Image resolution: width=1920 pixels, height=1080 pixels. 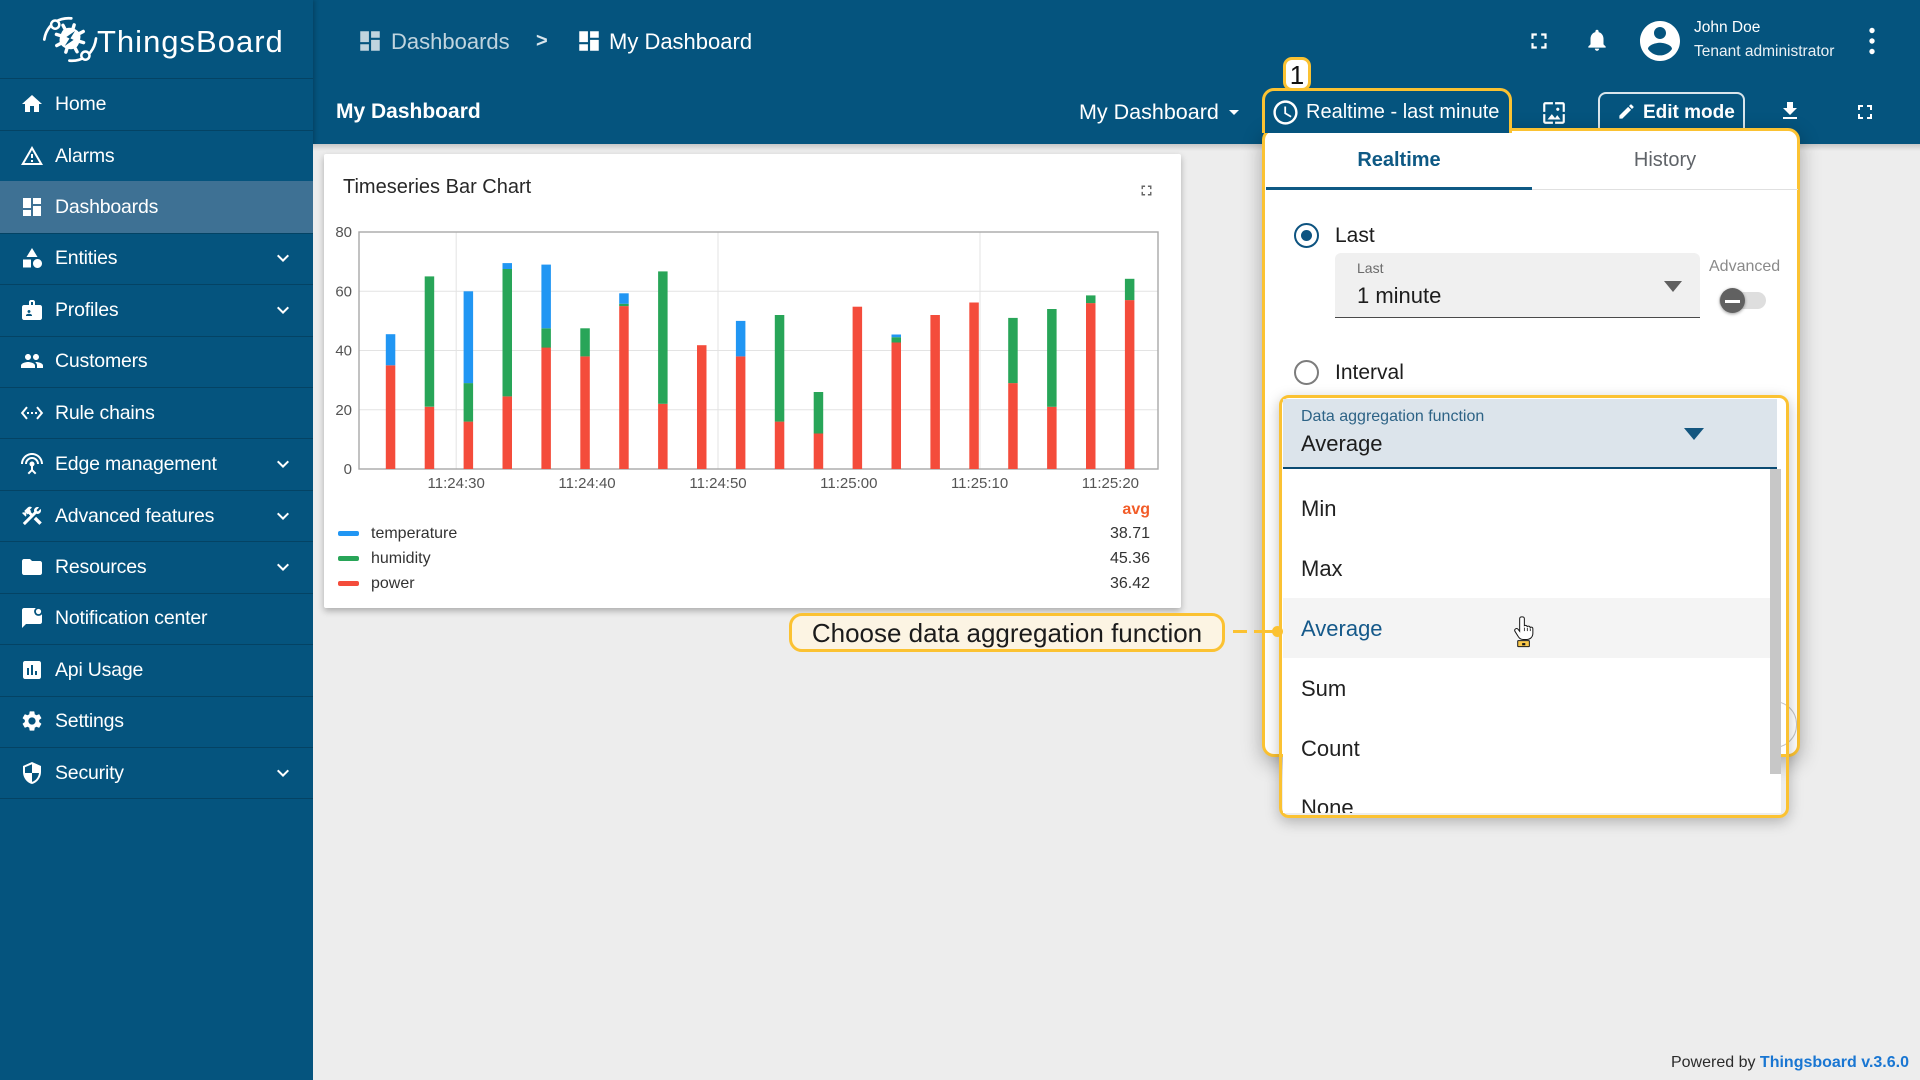 What do you see at coordinates (456, 483) in the screenshot?
I see `svg-text: 11:24:30` at bounding box center [456, 483].